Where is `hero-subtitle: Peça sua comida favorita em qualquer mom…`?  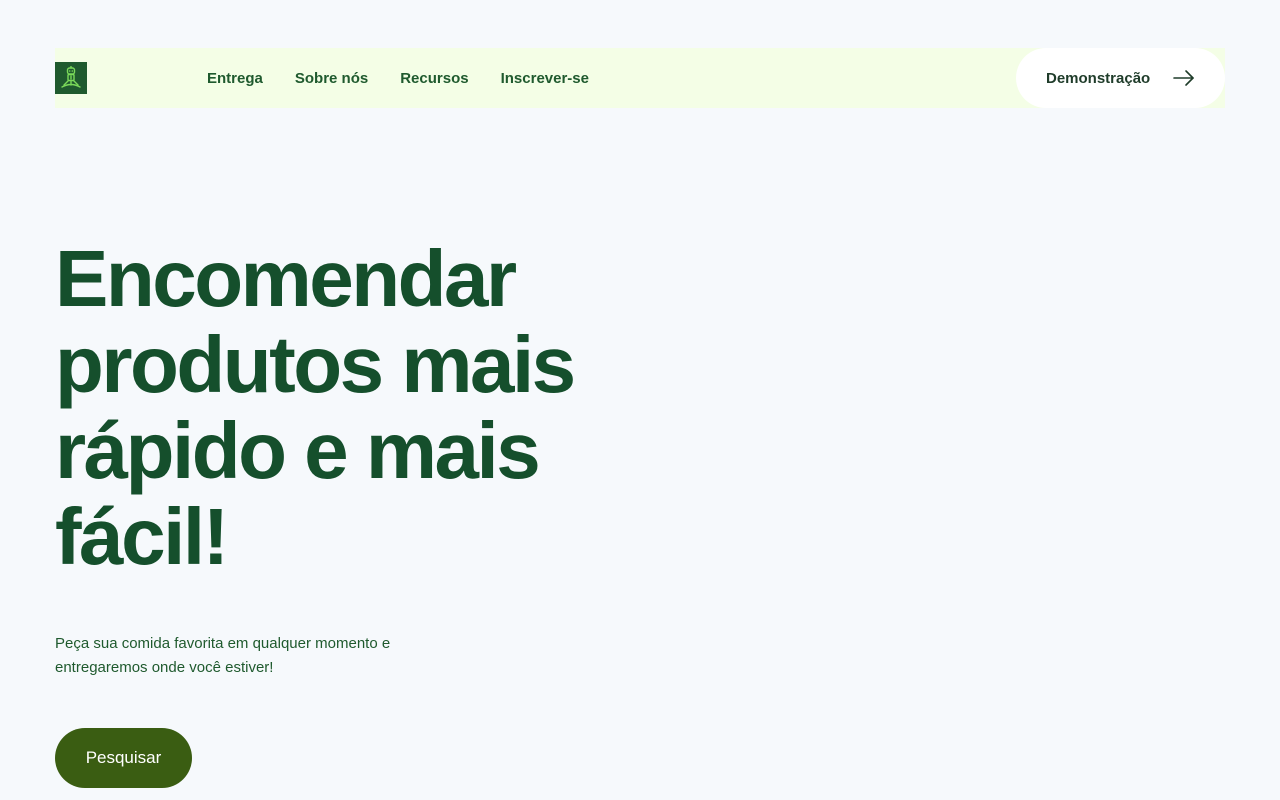
hero-subtitle: Peça sua comida favorita em qualquer mom… is located at coordinates (223, 655).